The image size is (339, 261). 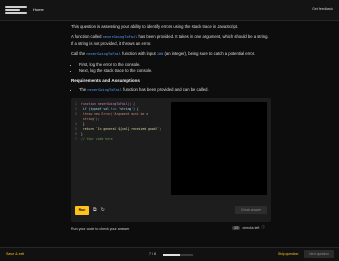 What do you see at coordinates (251, 227) in the screenshot?
I see `checks-left-label: checks left` at bounding box center [251, 227].